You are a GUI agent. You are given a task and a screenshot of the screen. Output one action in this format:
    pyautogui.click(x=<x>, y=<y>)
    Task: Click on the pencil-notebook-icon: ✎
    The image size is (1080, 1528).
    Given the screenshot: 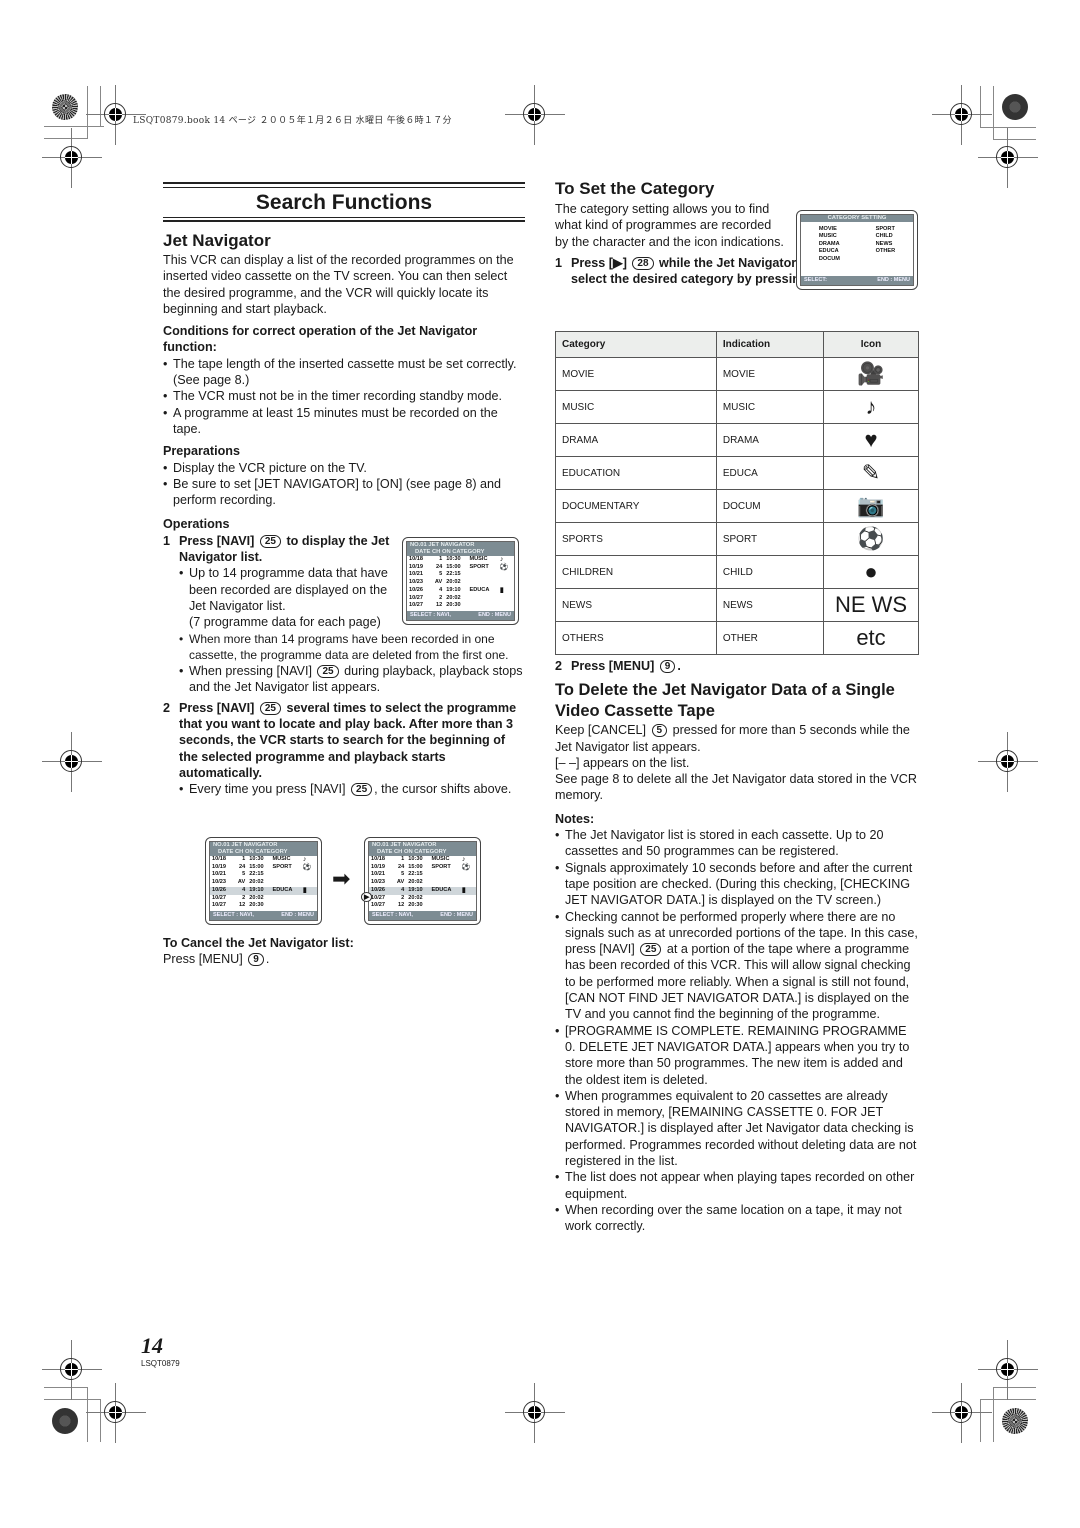 What is the action you would take?
    pyautogui.click(x=871, y=472)
    